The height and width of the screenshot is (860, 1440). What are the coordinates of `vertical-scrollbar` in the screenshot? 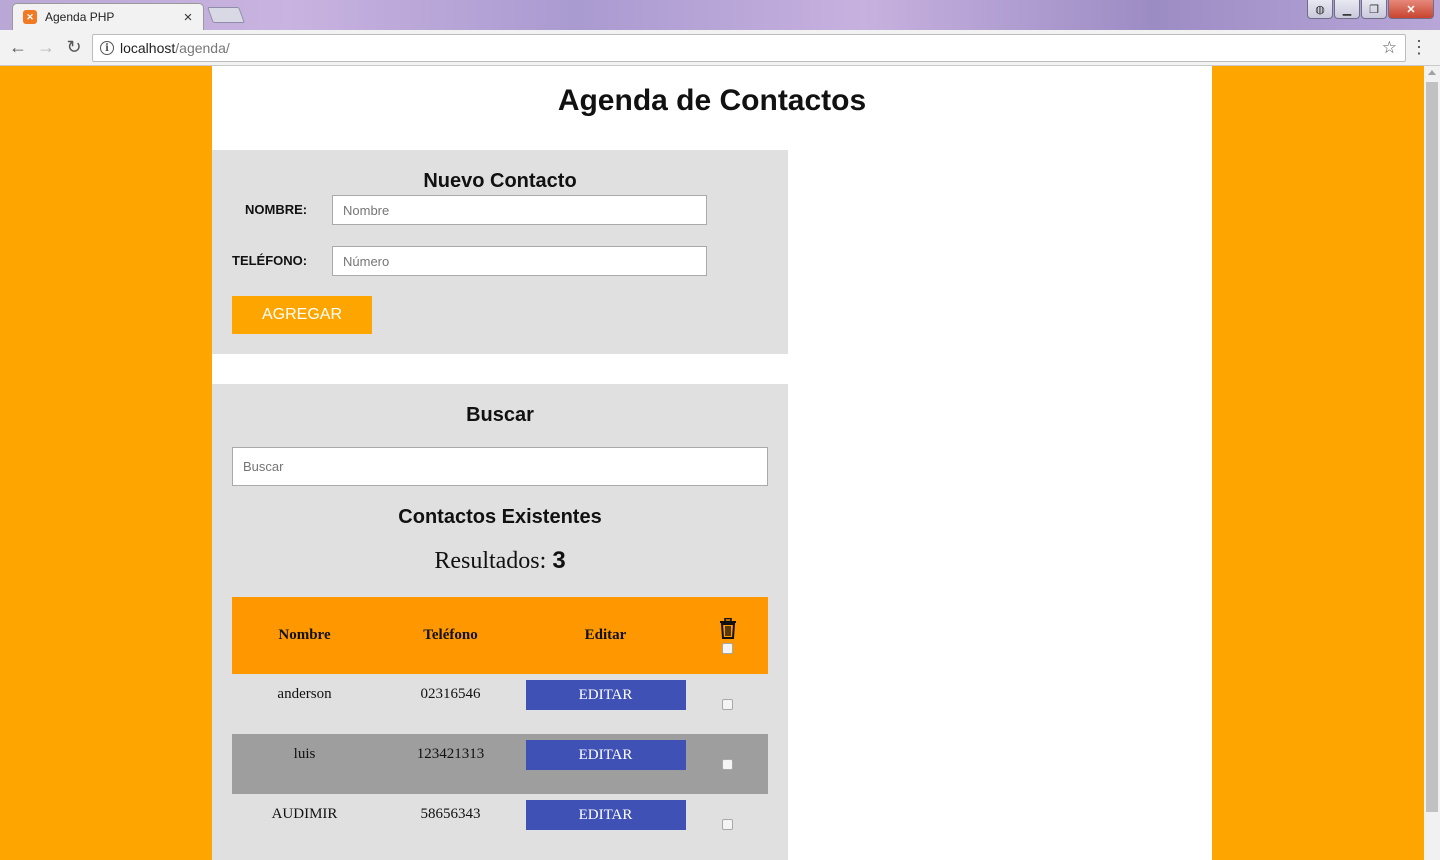 It's located at (1432, 463).